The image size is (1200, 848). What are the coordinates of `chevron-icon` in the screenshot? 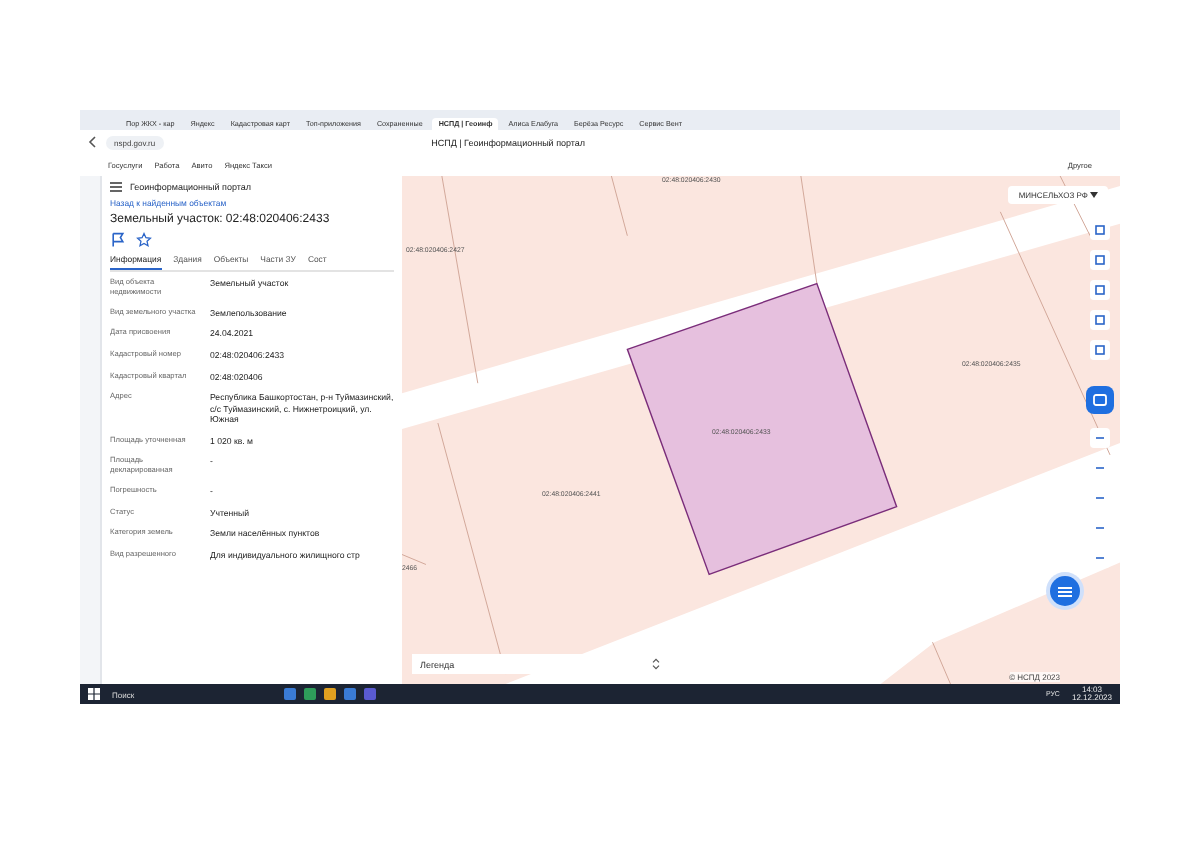 It's located at (656, 664).